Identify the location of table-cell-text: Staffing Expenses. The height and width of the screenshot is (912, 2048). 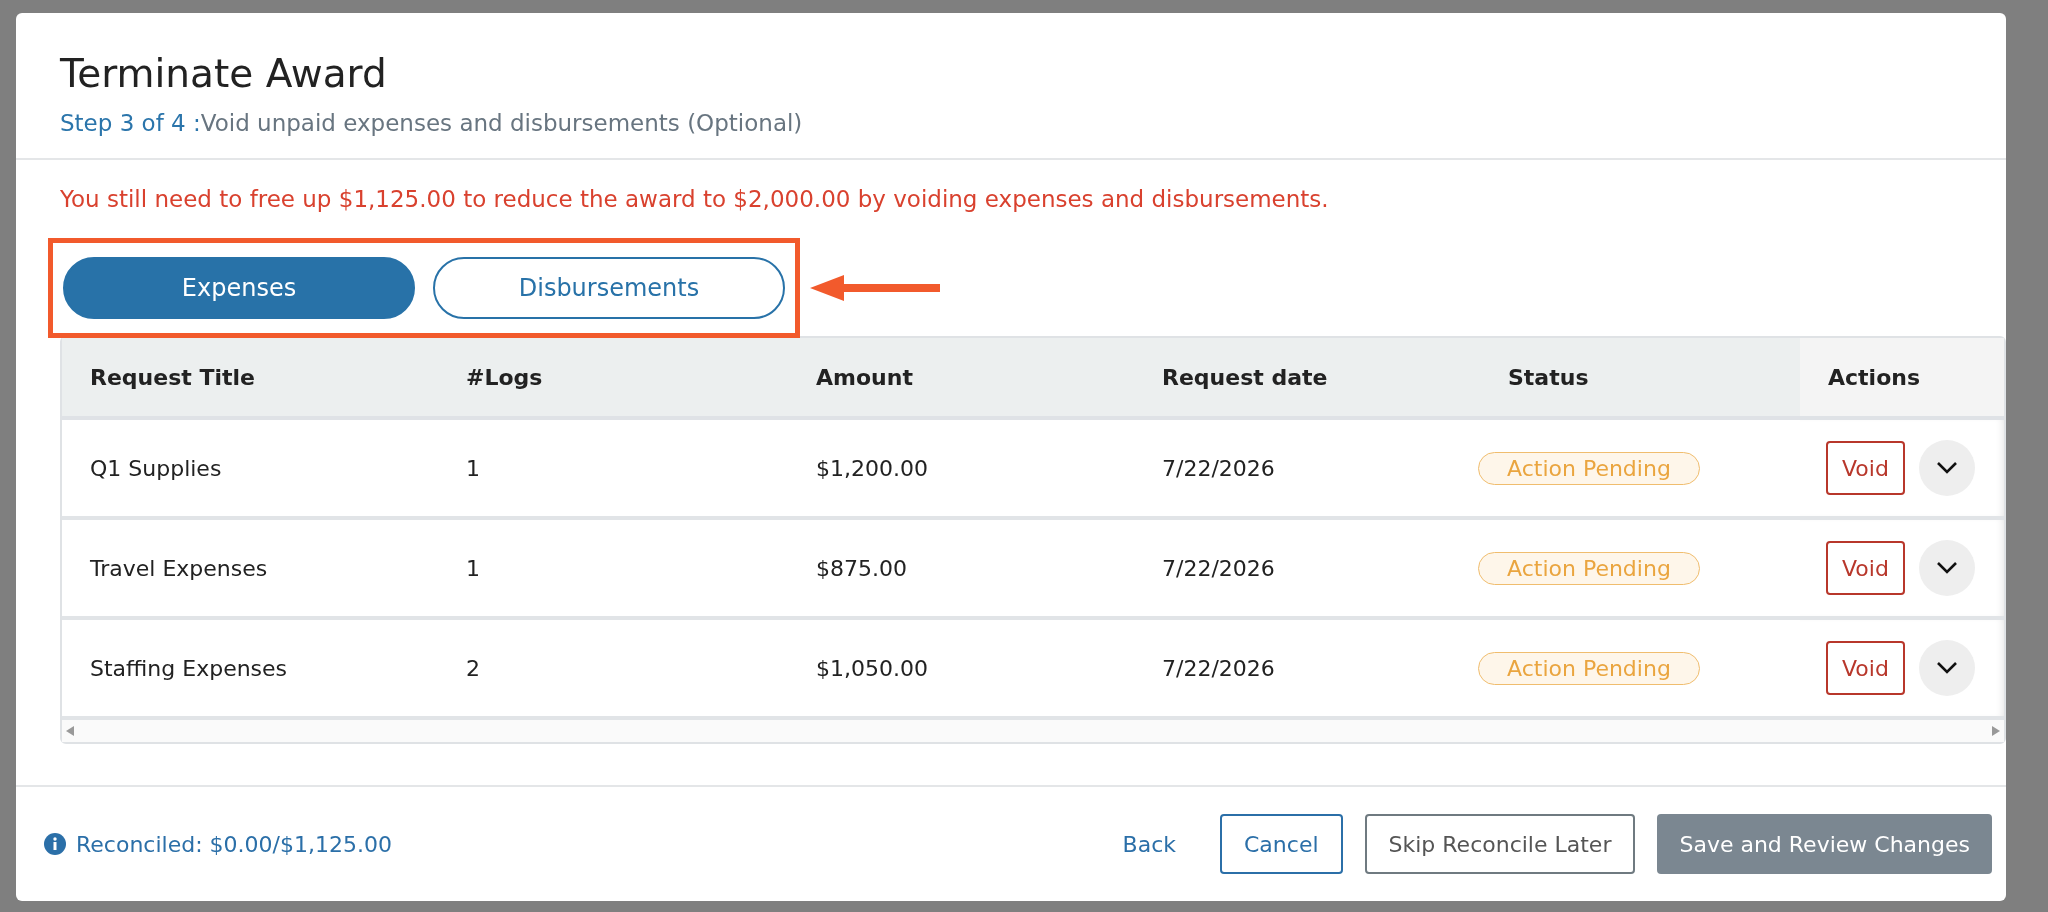
(189, 668).